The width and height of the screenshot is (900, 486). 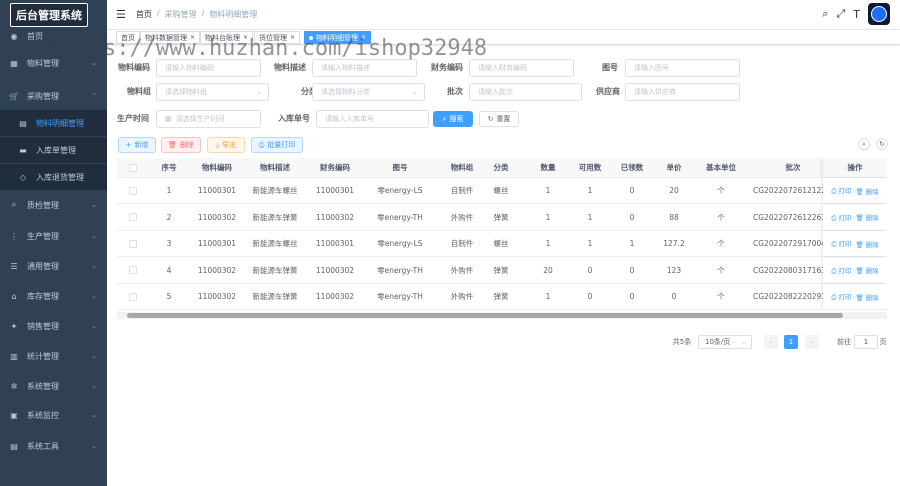 I want to click on export-button: ⤓ 导出, so click(x=226, y=145).